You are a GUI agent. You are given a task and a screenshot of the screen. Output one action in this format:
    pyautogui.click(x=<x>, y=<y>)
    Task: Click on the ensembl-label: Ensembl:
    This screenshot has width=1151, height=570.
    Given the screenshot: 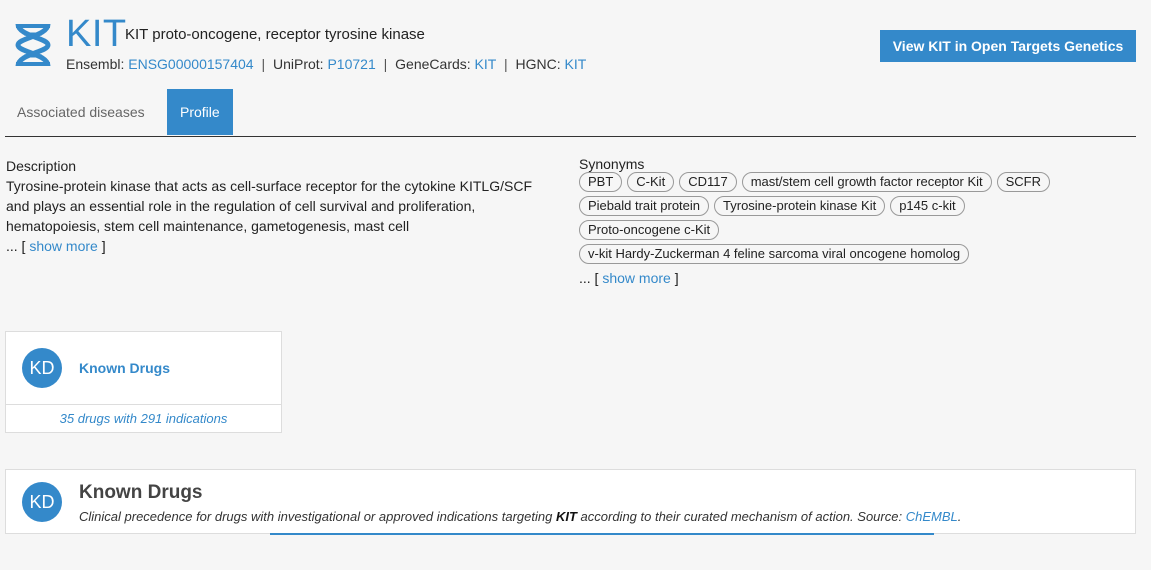 What is the action you would take?
    pyautogui.click(x=95, y=64)
    